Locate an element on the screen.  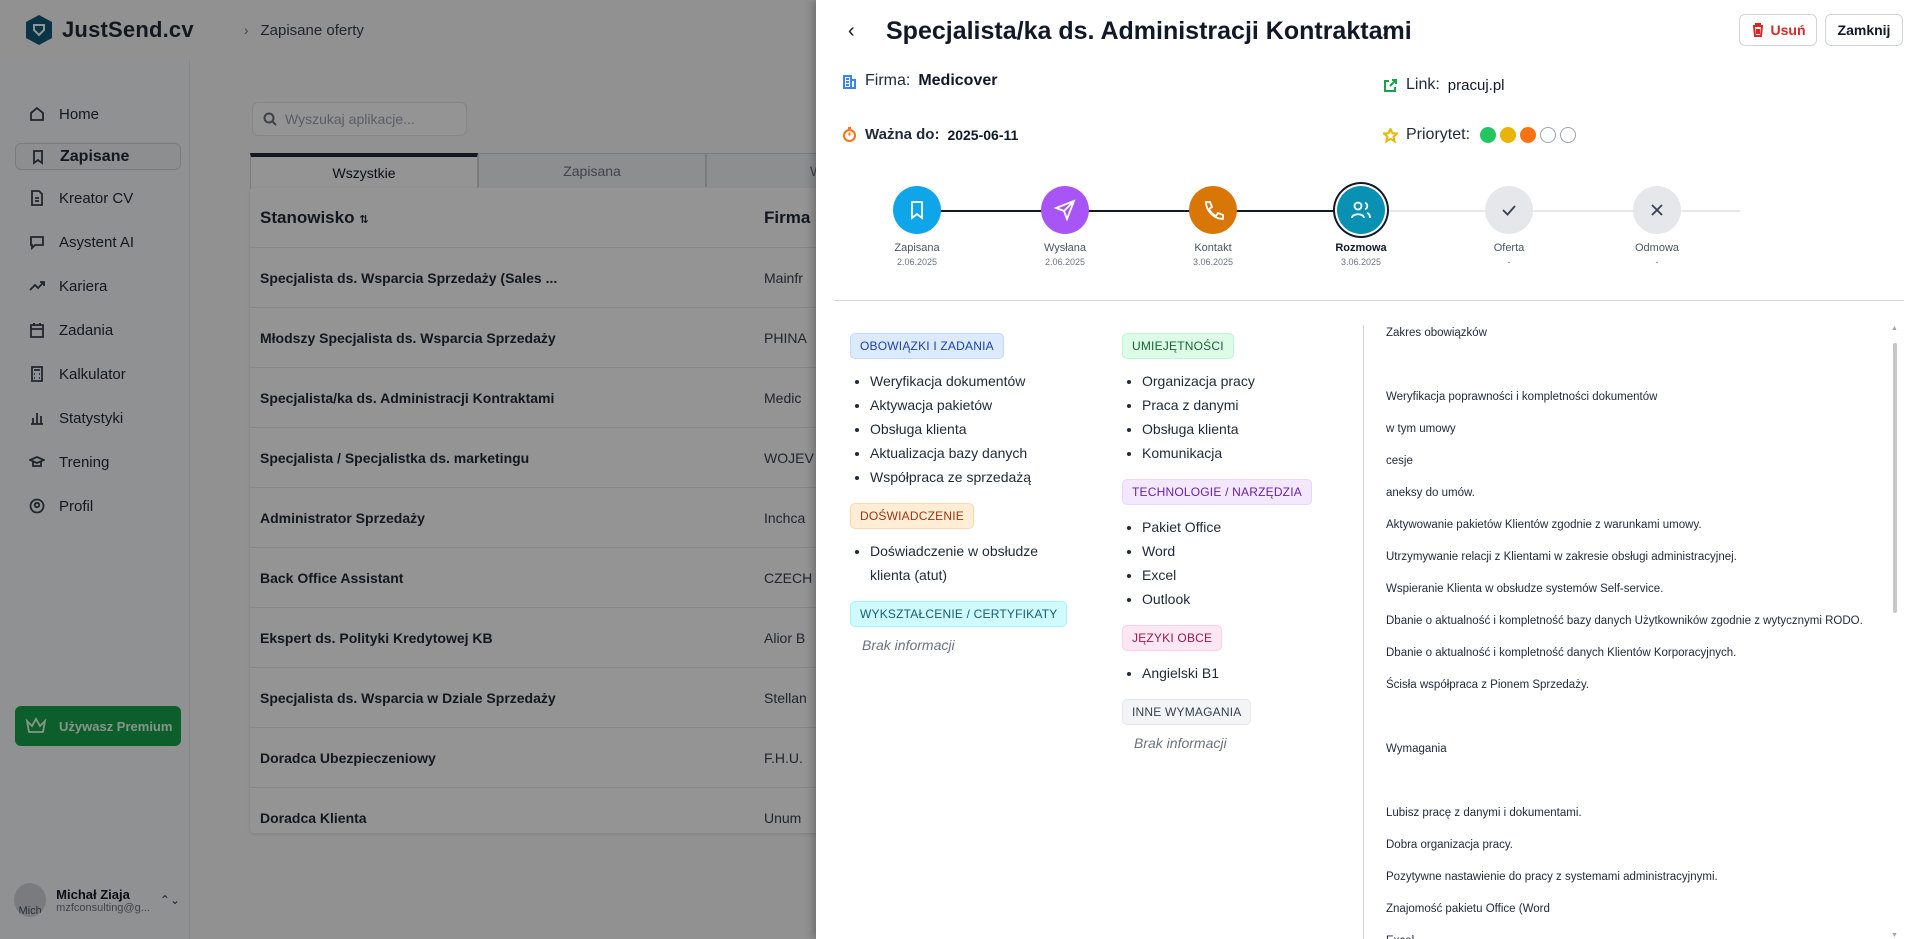
description-line: cesje is located at coordinates (1399, 461).